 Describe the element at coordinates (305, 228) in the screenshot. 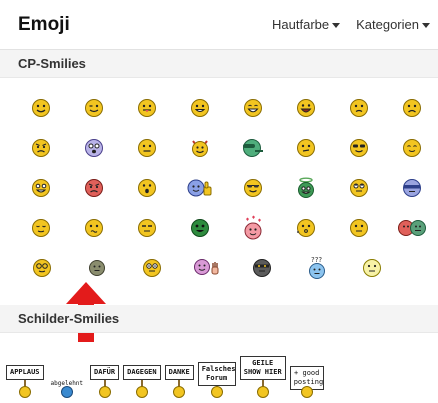

I see `whistling-smiley-icon` at that location.